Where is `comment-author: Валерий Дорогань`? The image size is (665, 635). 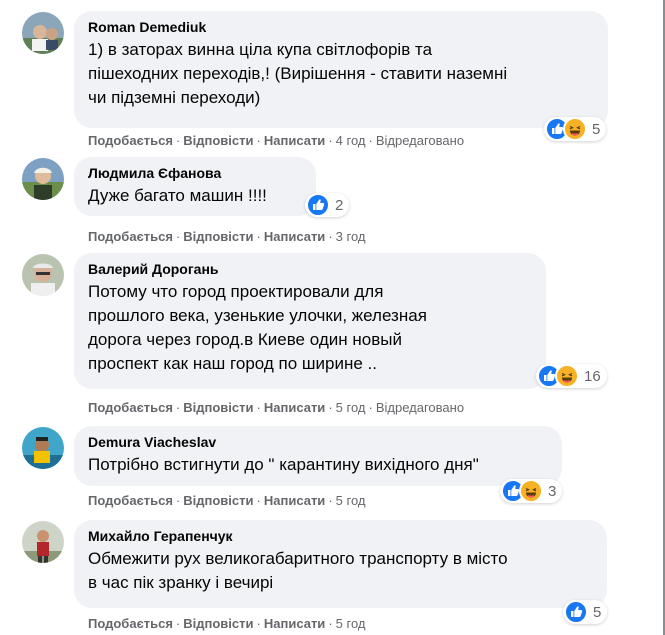
comment-author: Валерий Дорогань is located at coordinates (310, 269).